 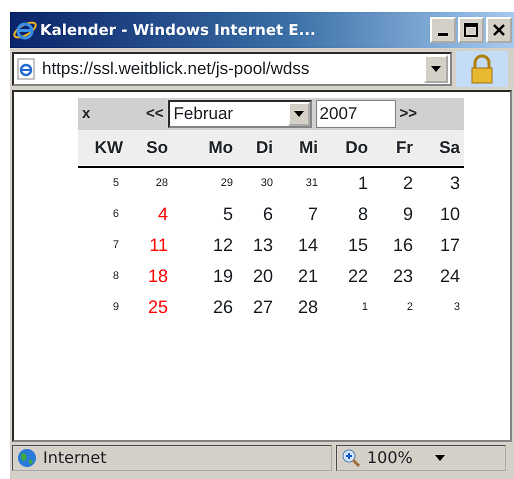 What do you see at coordinates (299, 245) in the screenshot?
I see `calendar-day: 14` at bounding box center [299, 245].